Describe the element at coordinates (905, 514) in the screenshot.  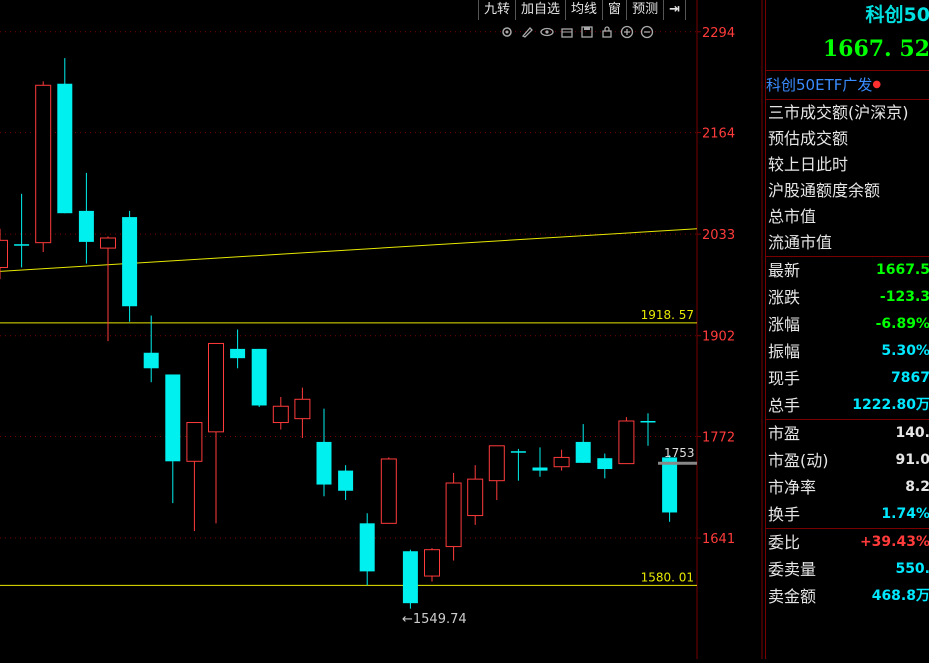
I see `stat-value: 1.74%` at that location.